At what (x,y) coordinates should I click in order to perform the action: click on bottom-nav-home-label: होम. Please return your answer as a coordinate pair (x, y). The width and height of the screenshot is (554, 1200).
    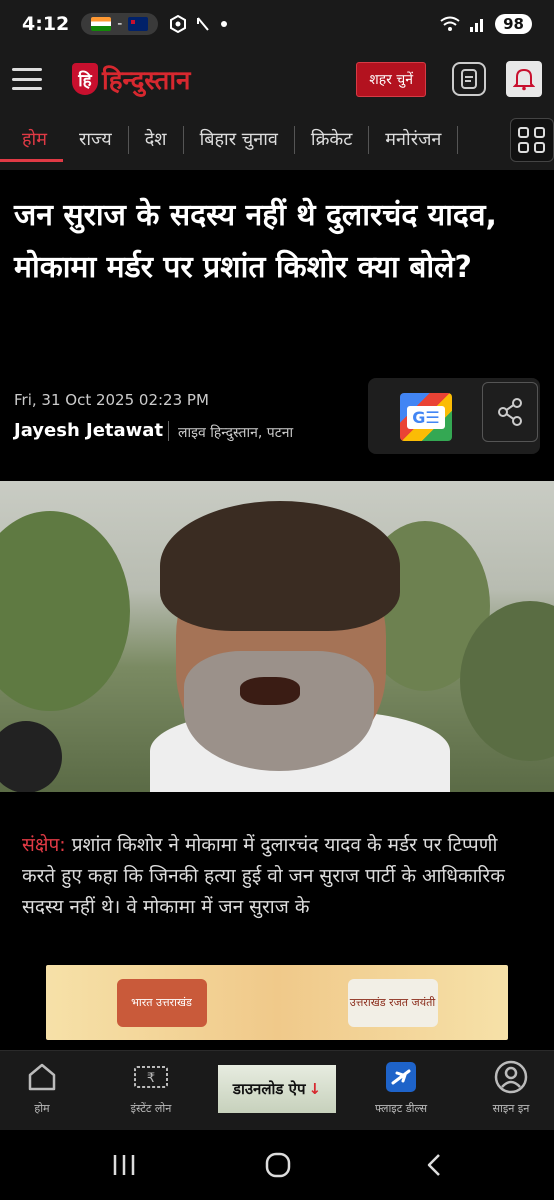
    Looking at the image, I should click on (42, 1108).